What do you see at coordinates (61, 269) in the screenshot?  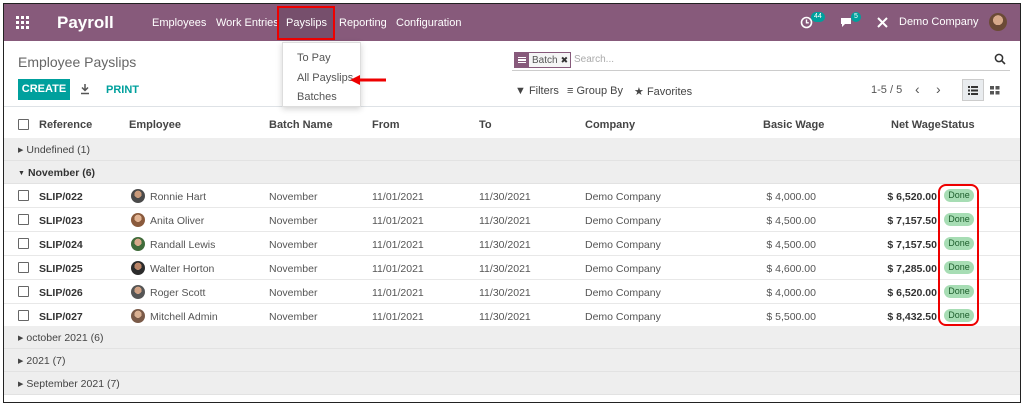 I see `cell-reference: SLIP/025` at bounding box center [61, 269].